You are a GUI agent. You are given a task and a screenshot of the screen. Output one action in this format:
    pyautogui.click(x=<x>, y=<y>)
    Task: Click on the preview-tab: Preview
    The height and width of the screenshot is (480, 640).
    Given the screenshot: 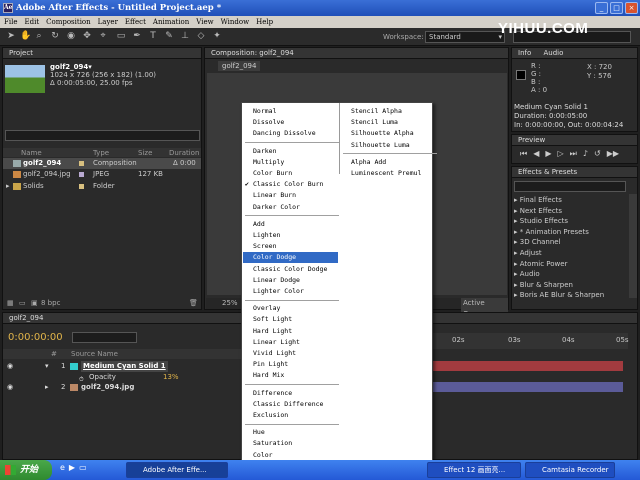 What is the action you would take?
    pyautogui.click(x=574, y=140)
    